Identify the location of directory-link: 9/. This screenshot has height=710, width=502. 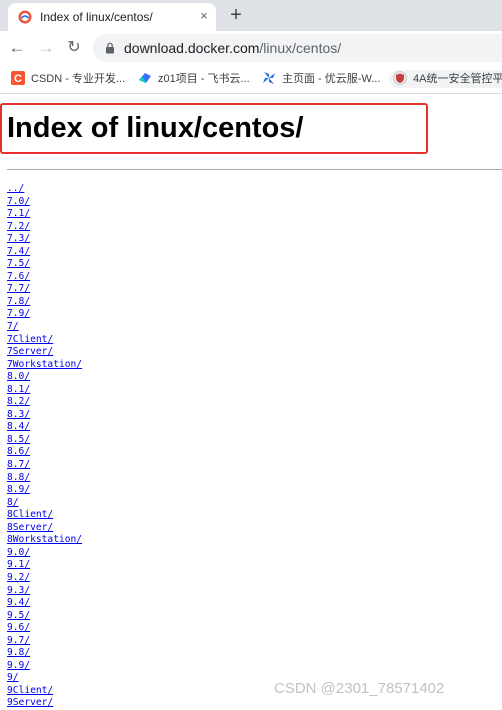
(13, 677).